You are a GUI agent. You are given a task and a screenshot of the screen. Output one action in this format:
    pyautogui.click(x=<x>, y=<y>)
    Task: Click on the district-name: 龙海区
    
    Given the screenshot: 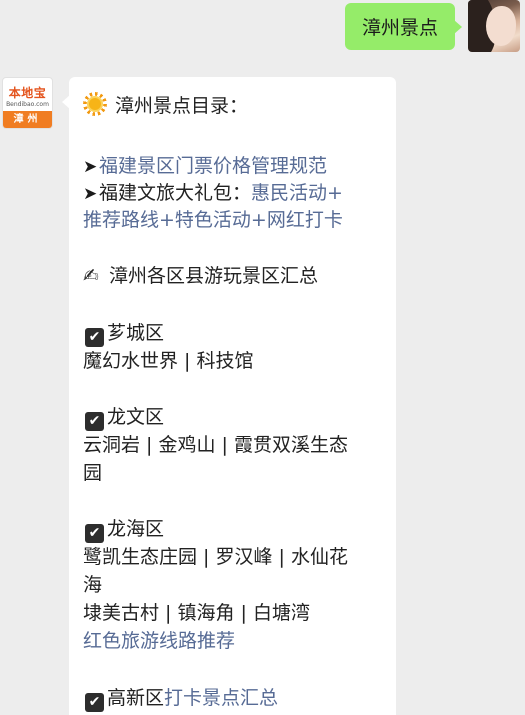 What is the action you would take?
    pyautogui.click(x=136, y=529)
    